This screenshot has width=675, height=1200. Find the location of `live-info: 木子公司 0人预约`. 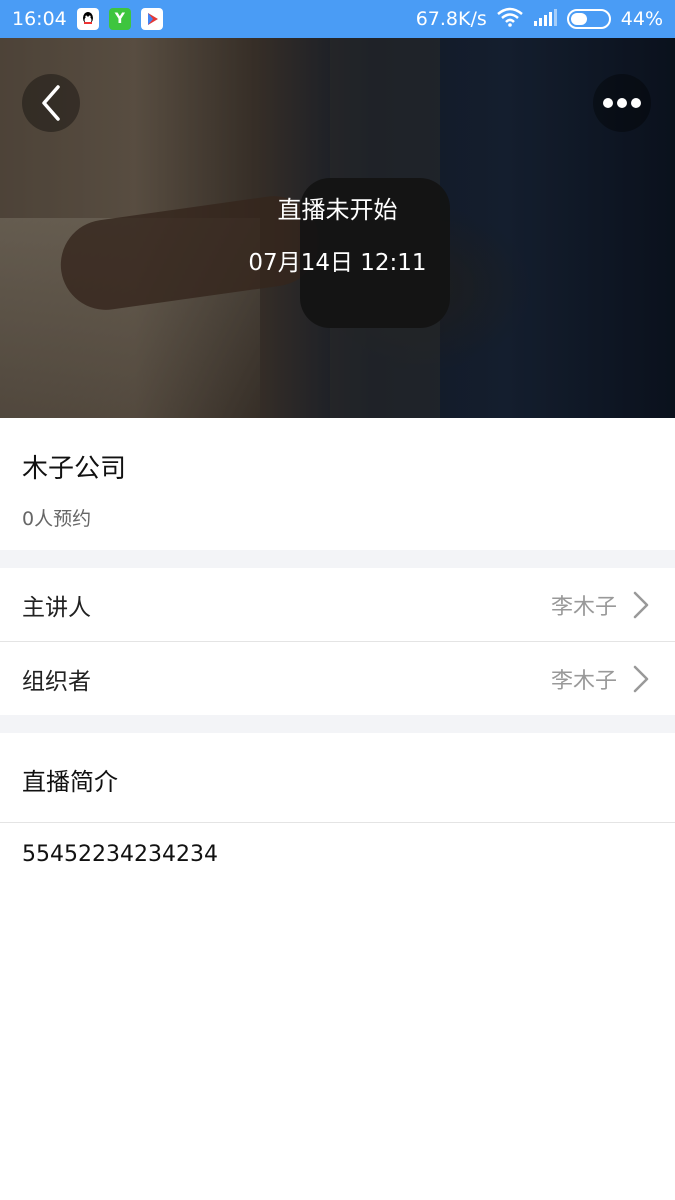

live-info: 木子公司 0人预约 is located at coordinates (337, 484).